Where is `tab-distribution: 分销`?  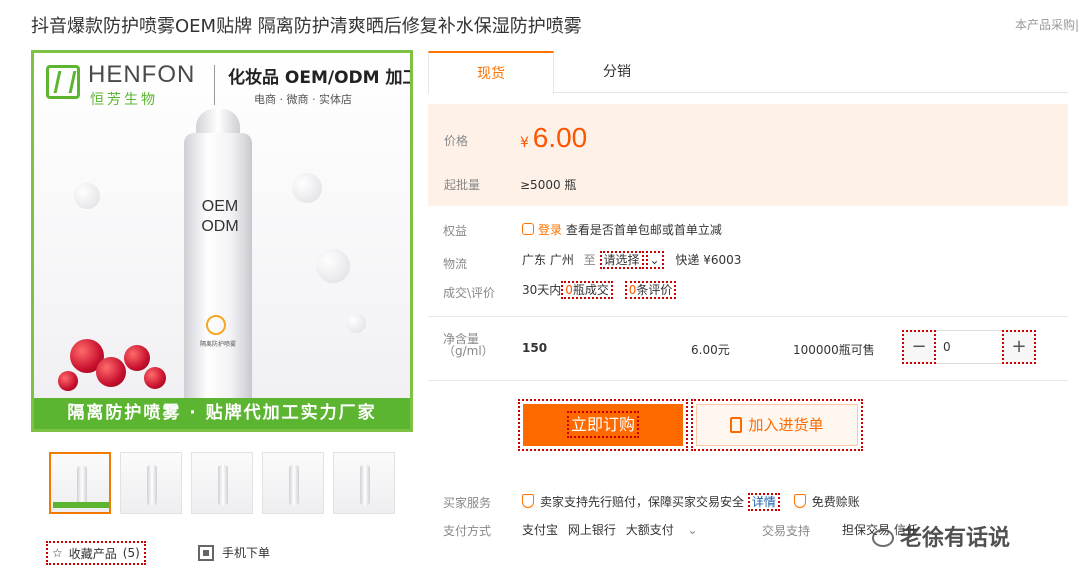
tab-distribution: 分销 is located at coordinates (617, 72).